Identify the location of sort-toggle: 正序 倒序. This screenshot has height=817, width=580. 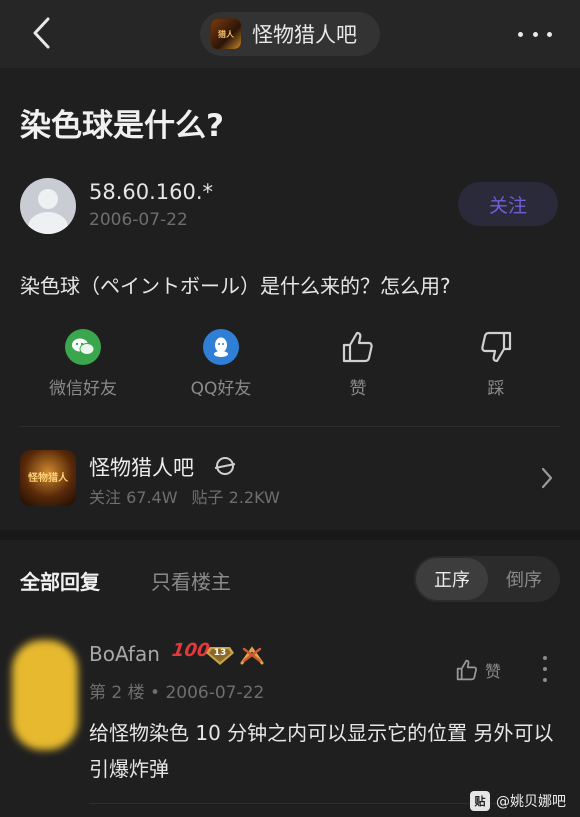
(487, 579).